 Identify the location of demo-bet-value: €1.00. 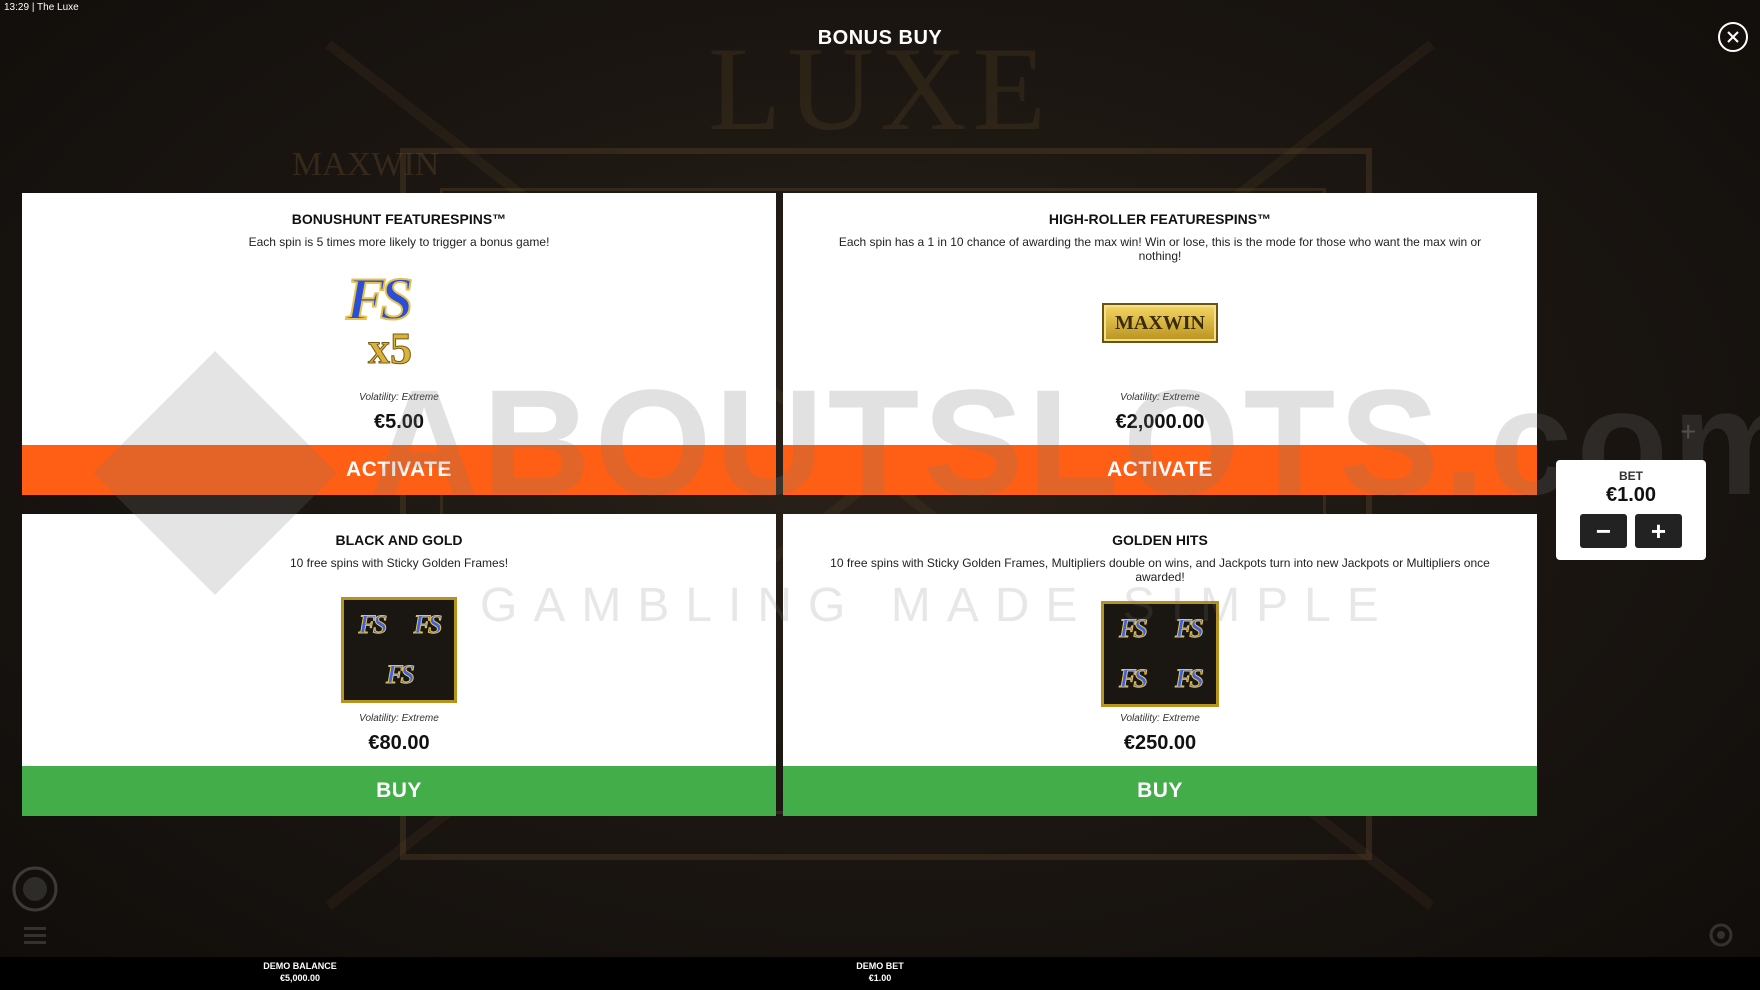
(880, 977).